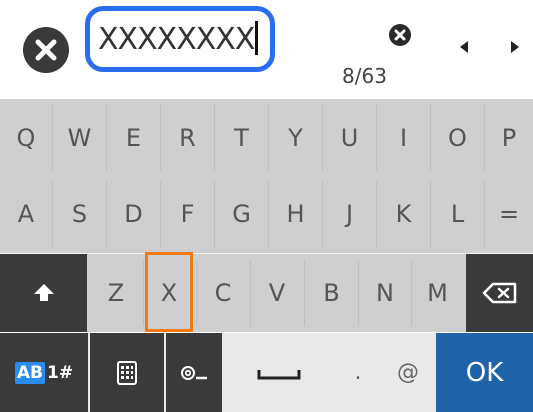  What do you see at coordinates (364, 76) in the screenshot?
I see `character-counter: 8/63` at bounding box center [364, 76].